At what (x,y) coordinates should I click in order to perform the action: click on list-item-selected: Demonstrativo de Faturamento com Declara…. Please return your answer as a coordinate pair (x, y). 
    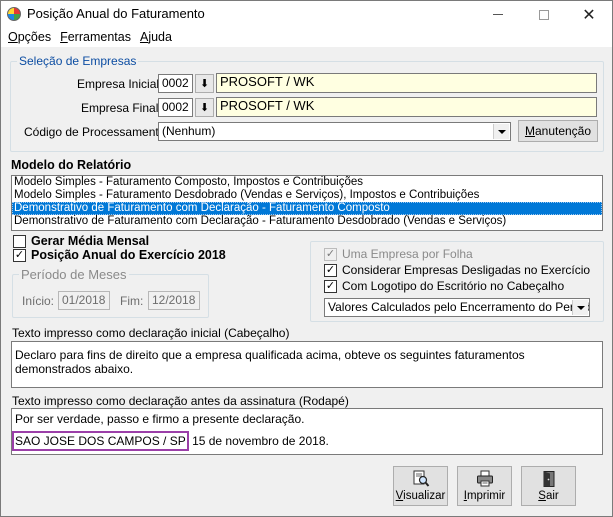
    Looking at the image, I should click on (307, 208).